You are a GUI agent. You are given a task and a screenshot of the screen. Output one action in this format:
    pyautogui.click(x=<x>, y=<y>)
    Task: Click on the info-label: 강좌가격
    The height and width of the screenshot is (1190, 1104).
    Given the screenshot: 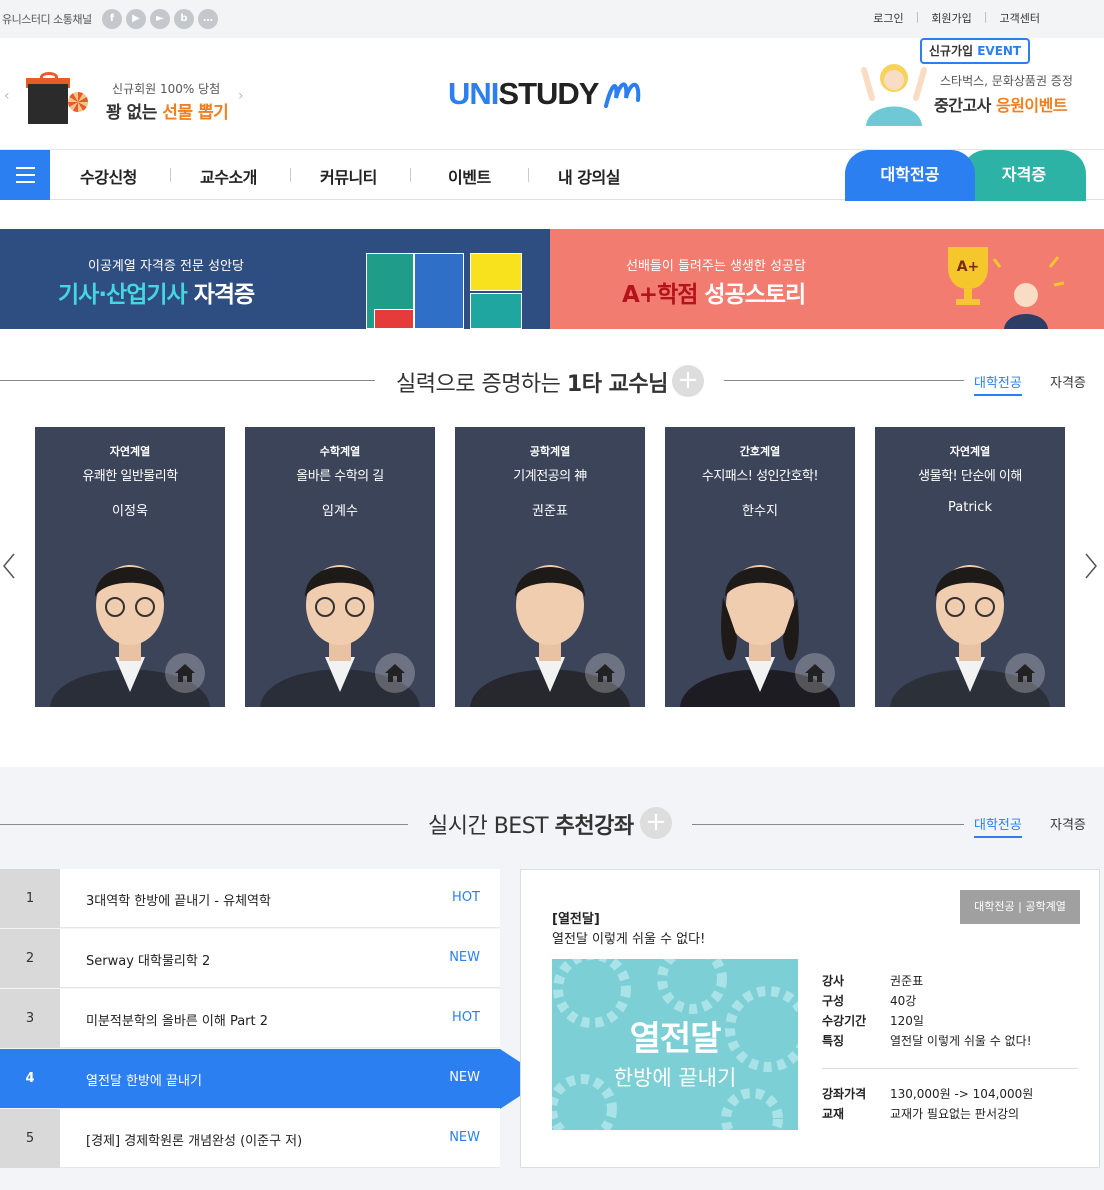 What is the action you would take?
    pyautogui.click(x=844, y=1094)
    